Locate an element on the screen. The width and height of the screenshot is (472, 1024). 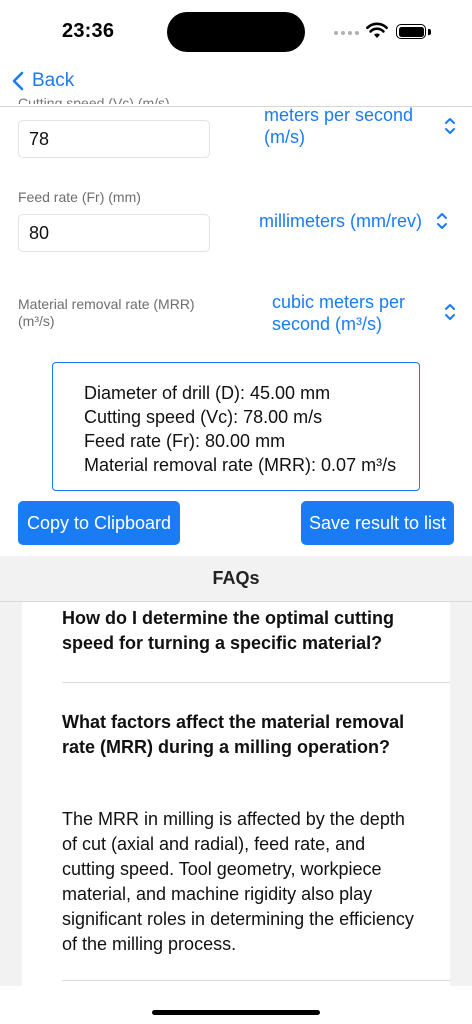
status-time: 23:36 is located at coordinates (88, 31).